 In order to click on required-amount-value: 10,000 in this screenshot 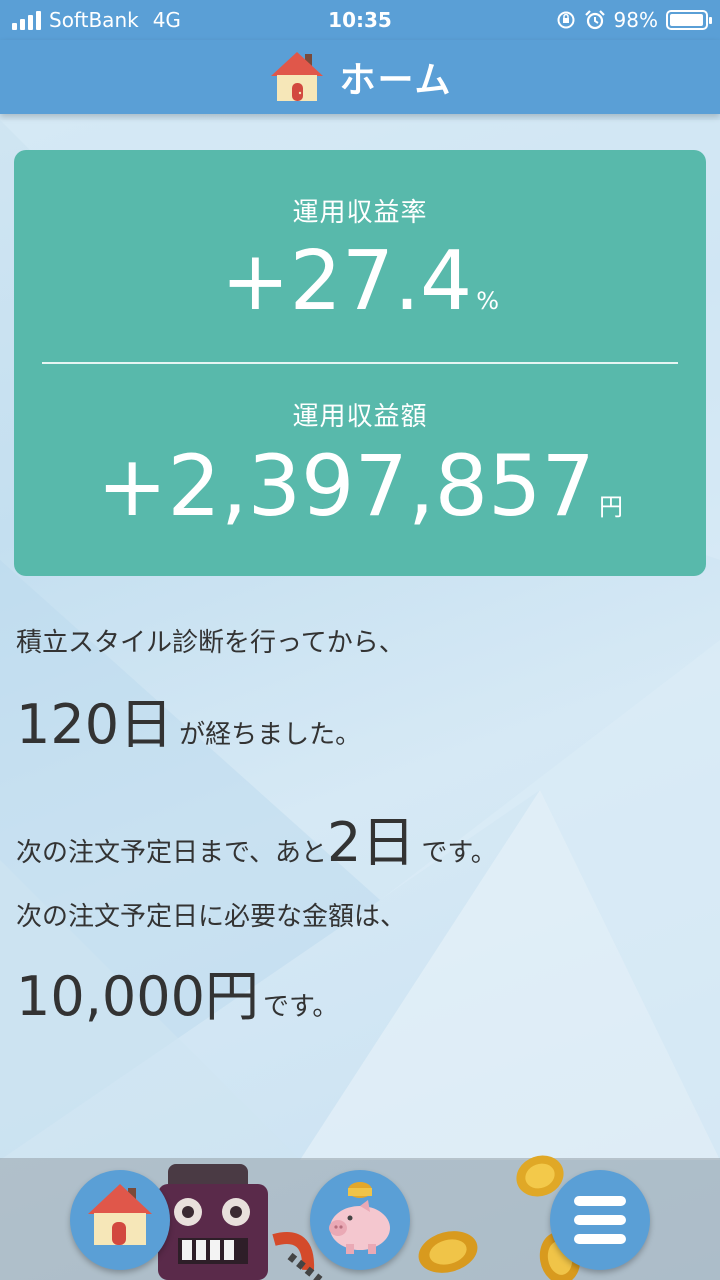, I will do `click(110, 996)`.